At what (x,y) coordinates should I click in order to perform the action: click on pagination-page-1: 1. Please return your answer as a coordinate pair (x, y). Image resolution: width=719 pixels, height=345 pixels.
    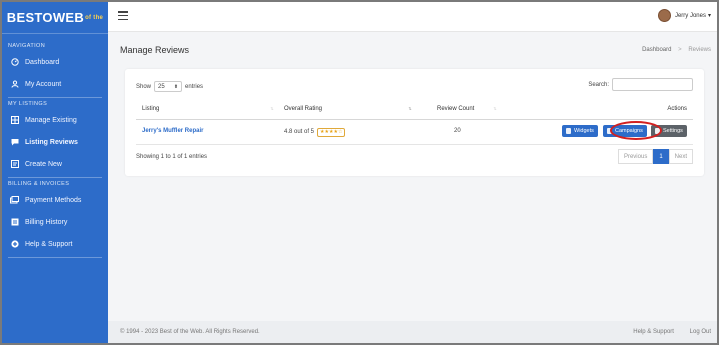
    Looking at the image, I should click on (661, 156).